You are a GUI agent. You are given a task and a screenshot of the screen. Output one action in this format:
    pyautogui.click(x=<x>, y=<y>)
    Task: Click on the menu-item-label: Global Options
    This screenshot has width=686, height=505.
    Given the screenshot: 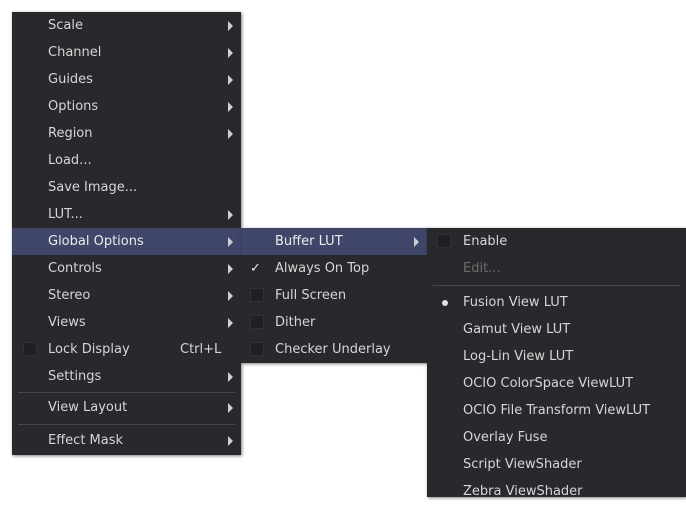 What is the action you would take?
    pyautogui.click(x=96, y=241)
    